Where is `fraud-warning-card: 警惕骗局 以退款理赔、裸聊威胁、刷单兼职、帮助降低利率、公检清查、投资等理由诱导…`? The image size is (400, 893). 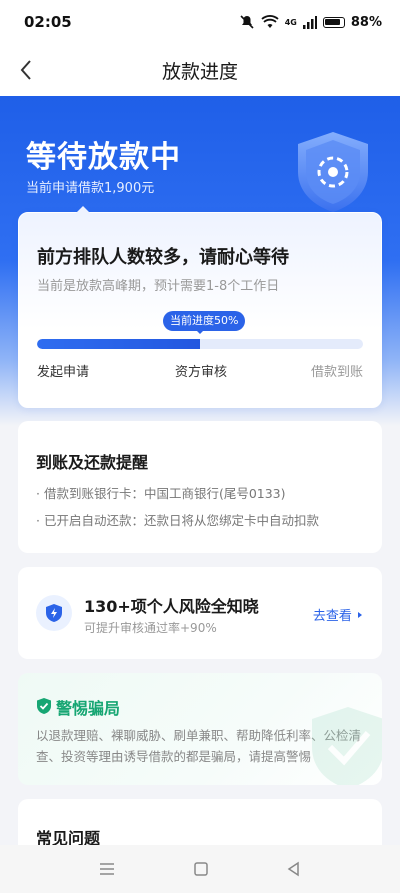
fraud-warning-card: 警惕骗局 以退款理赔、裸聊威胁、刷单兼职、帮助降低利率、公检清查、投资等理由诱导… is located at coordinates (200, 729).